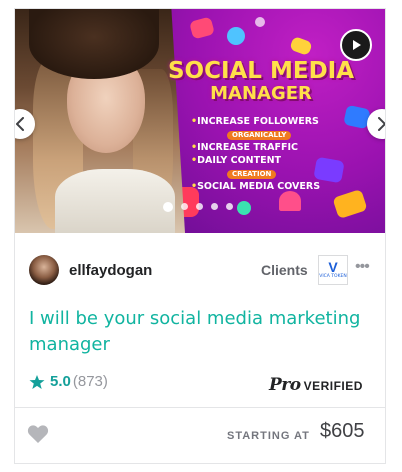 This screenshot has height=472, width=402. I want to click on chevron-left-icon, so click(20, 124).